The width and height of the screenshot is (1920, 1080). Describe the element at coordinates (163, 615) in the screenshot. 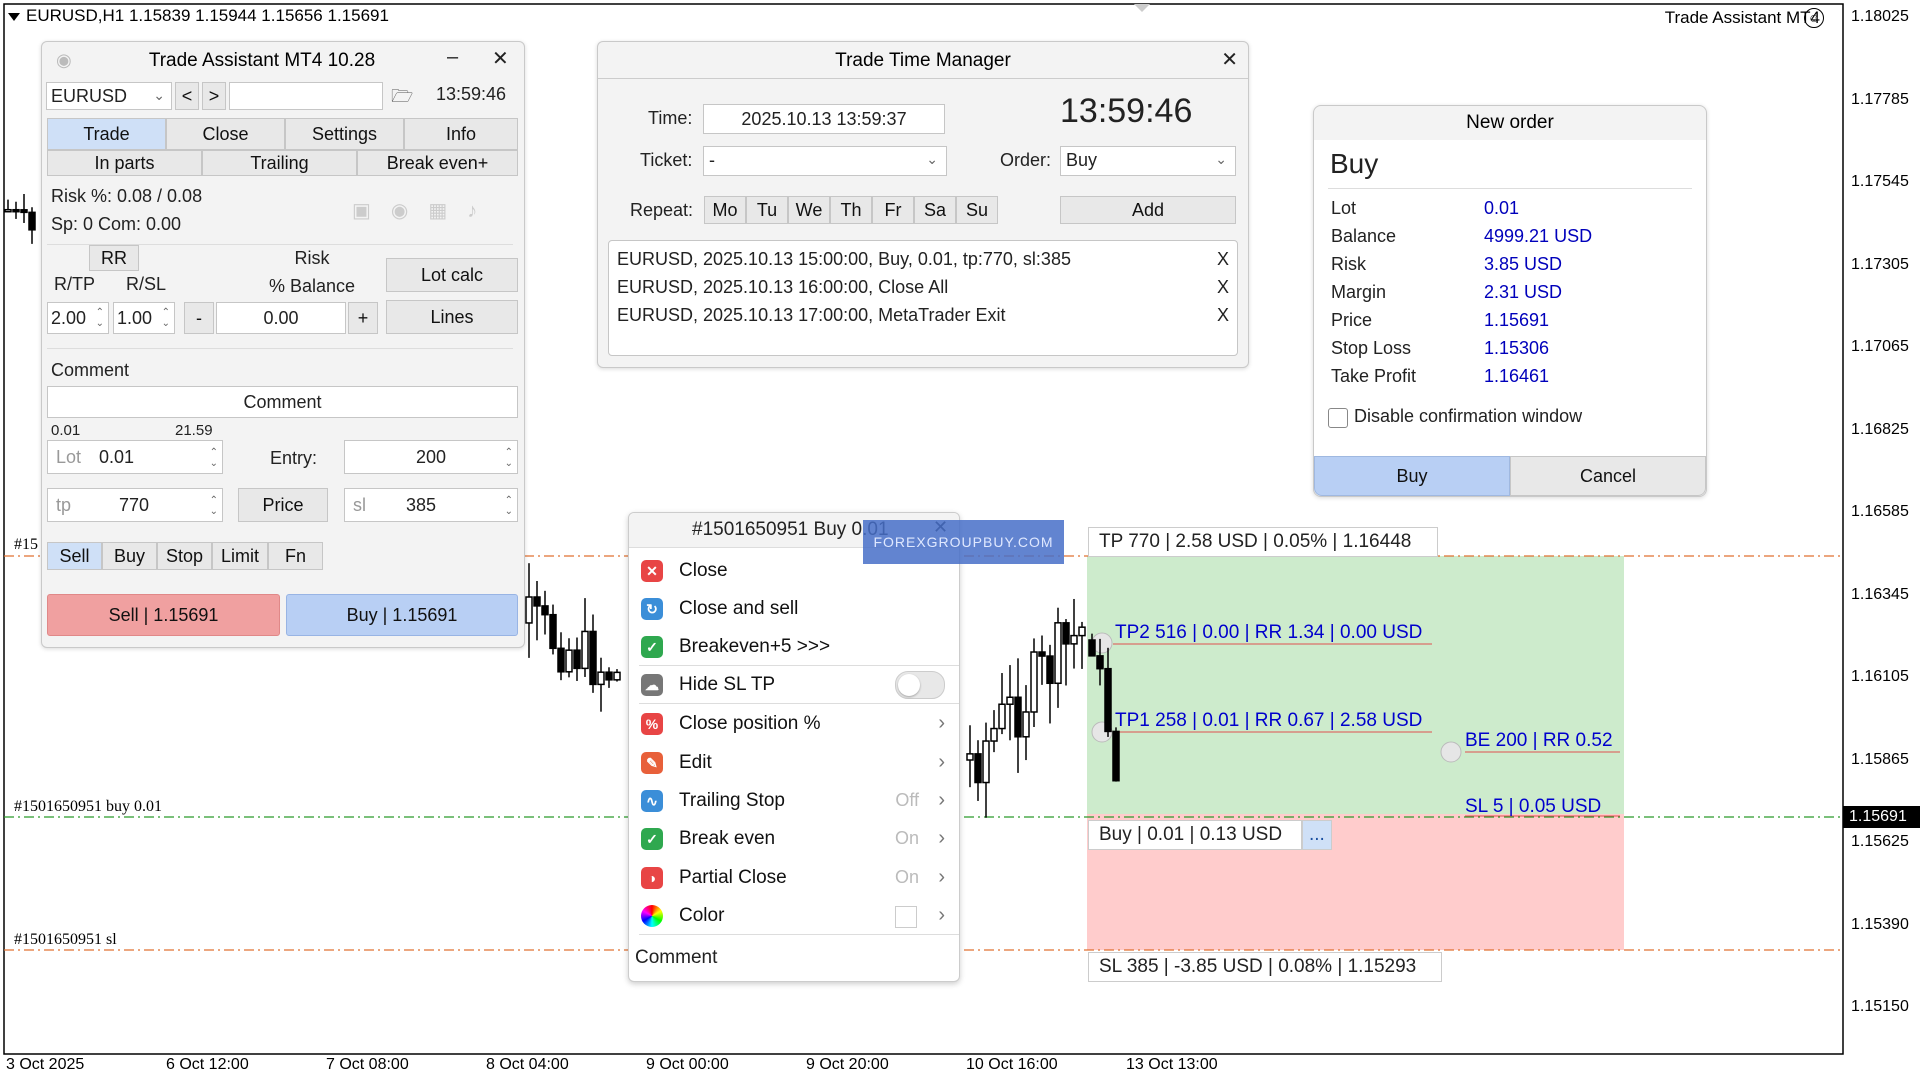

I see `sell-button: Sell | 1.15691` at that location.